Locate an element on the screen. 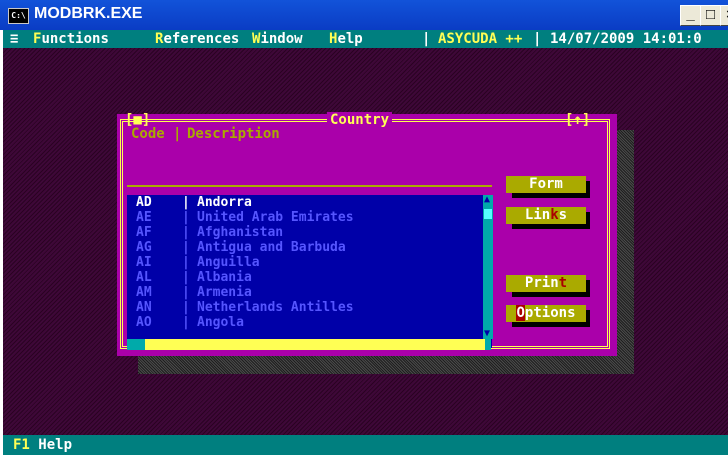 The width and height of the screenshot is (728, 455). help-key-hint: F1 Help is located at coordinates (42, 445).